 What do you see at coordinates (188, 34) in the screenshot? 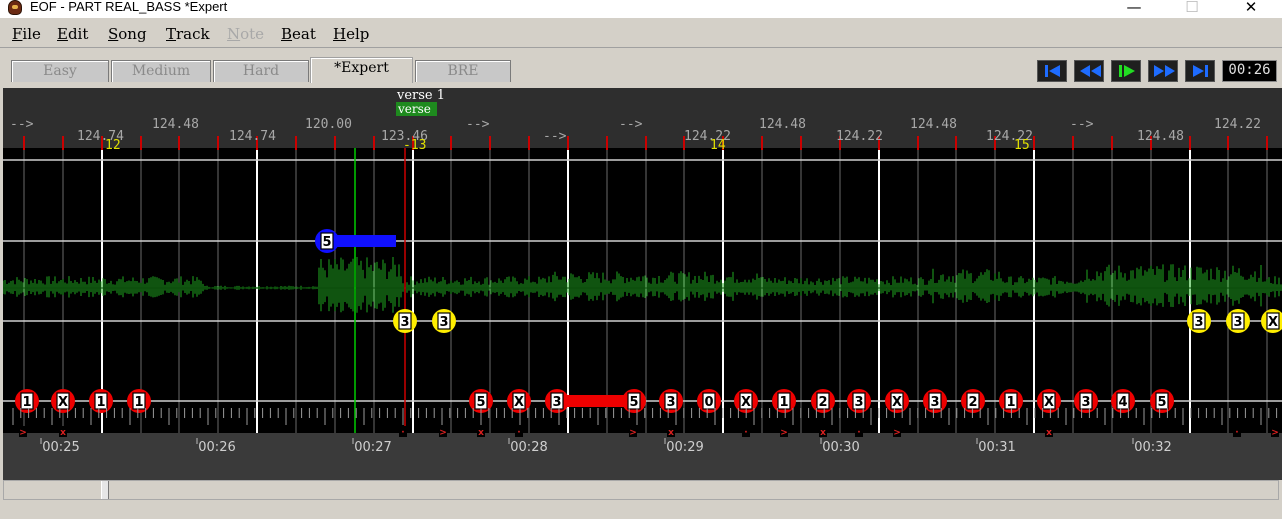
I see `menu-track: Track` at bounding box center [188, 34].